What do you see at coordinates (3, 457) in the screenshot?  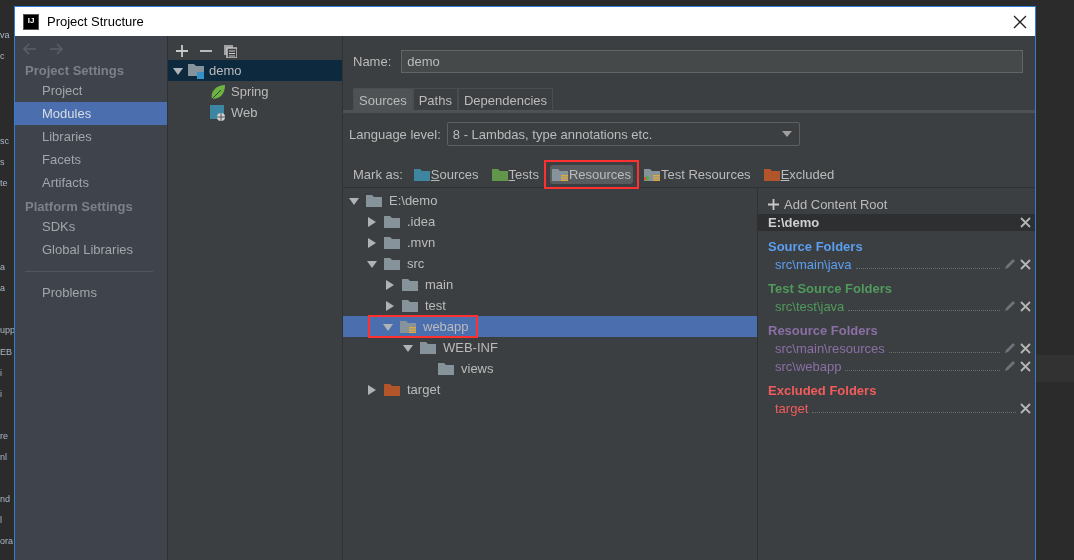 I see `code-text: nl` at bounding box center [3, 457].